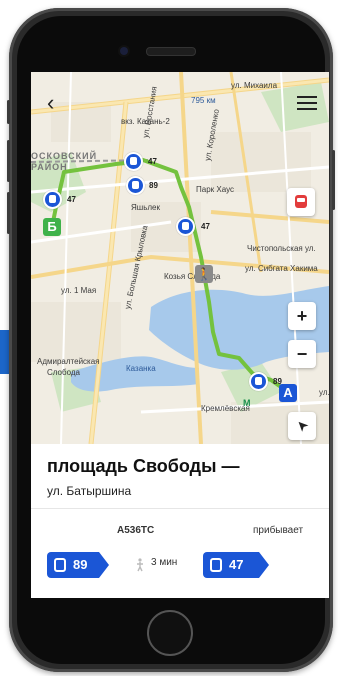 This screenshot has height=676, width=344. I want to click on map-label-street-edge: ул., so click(324, 392).